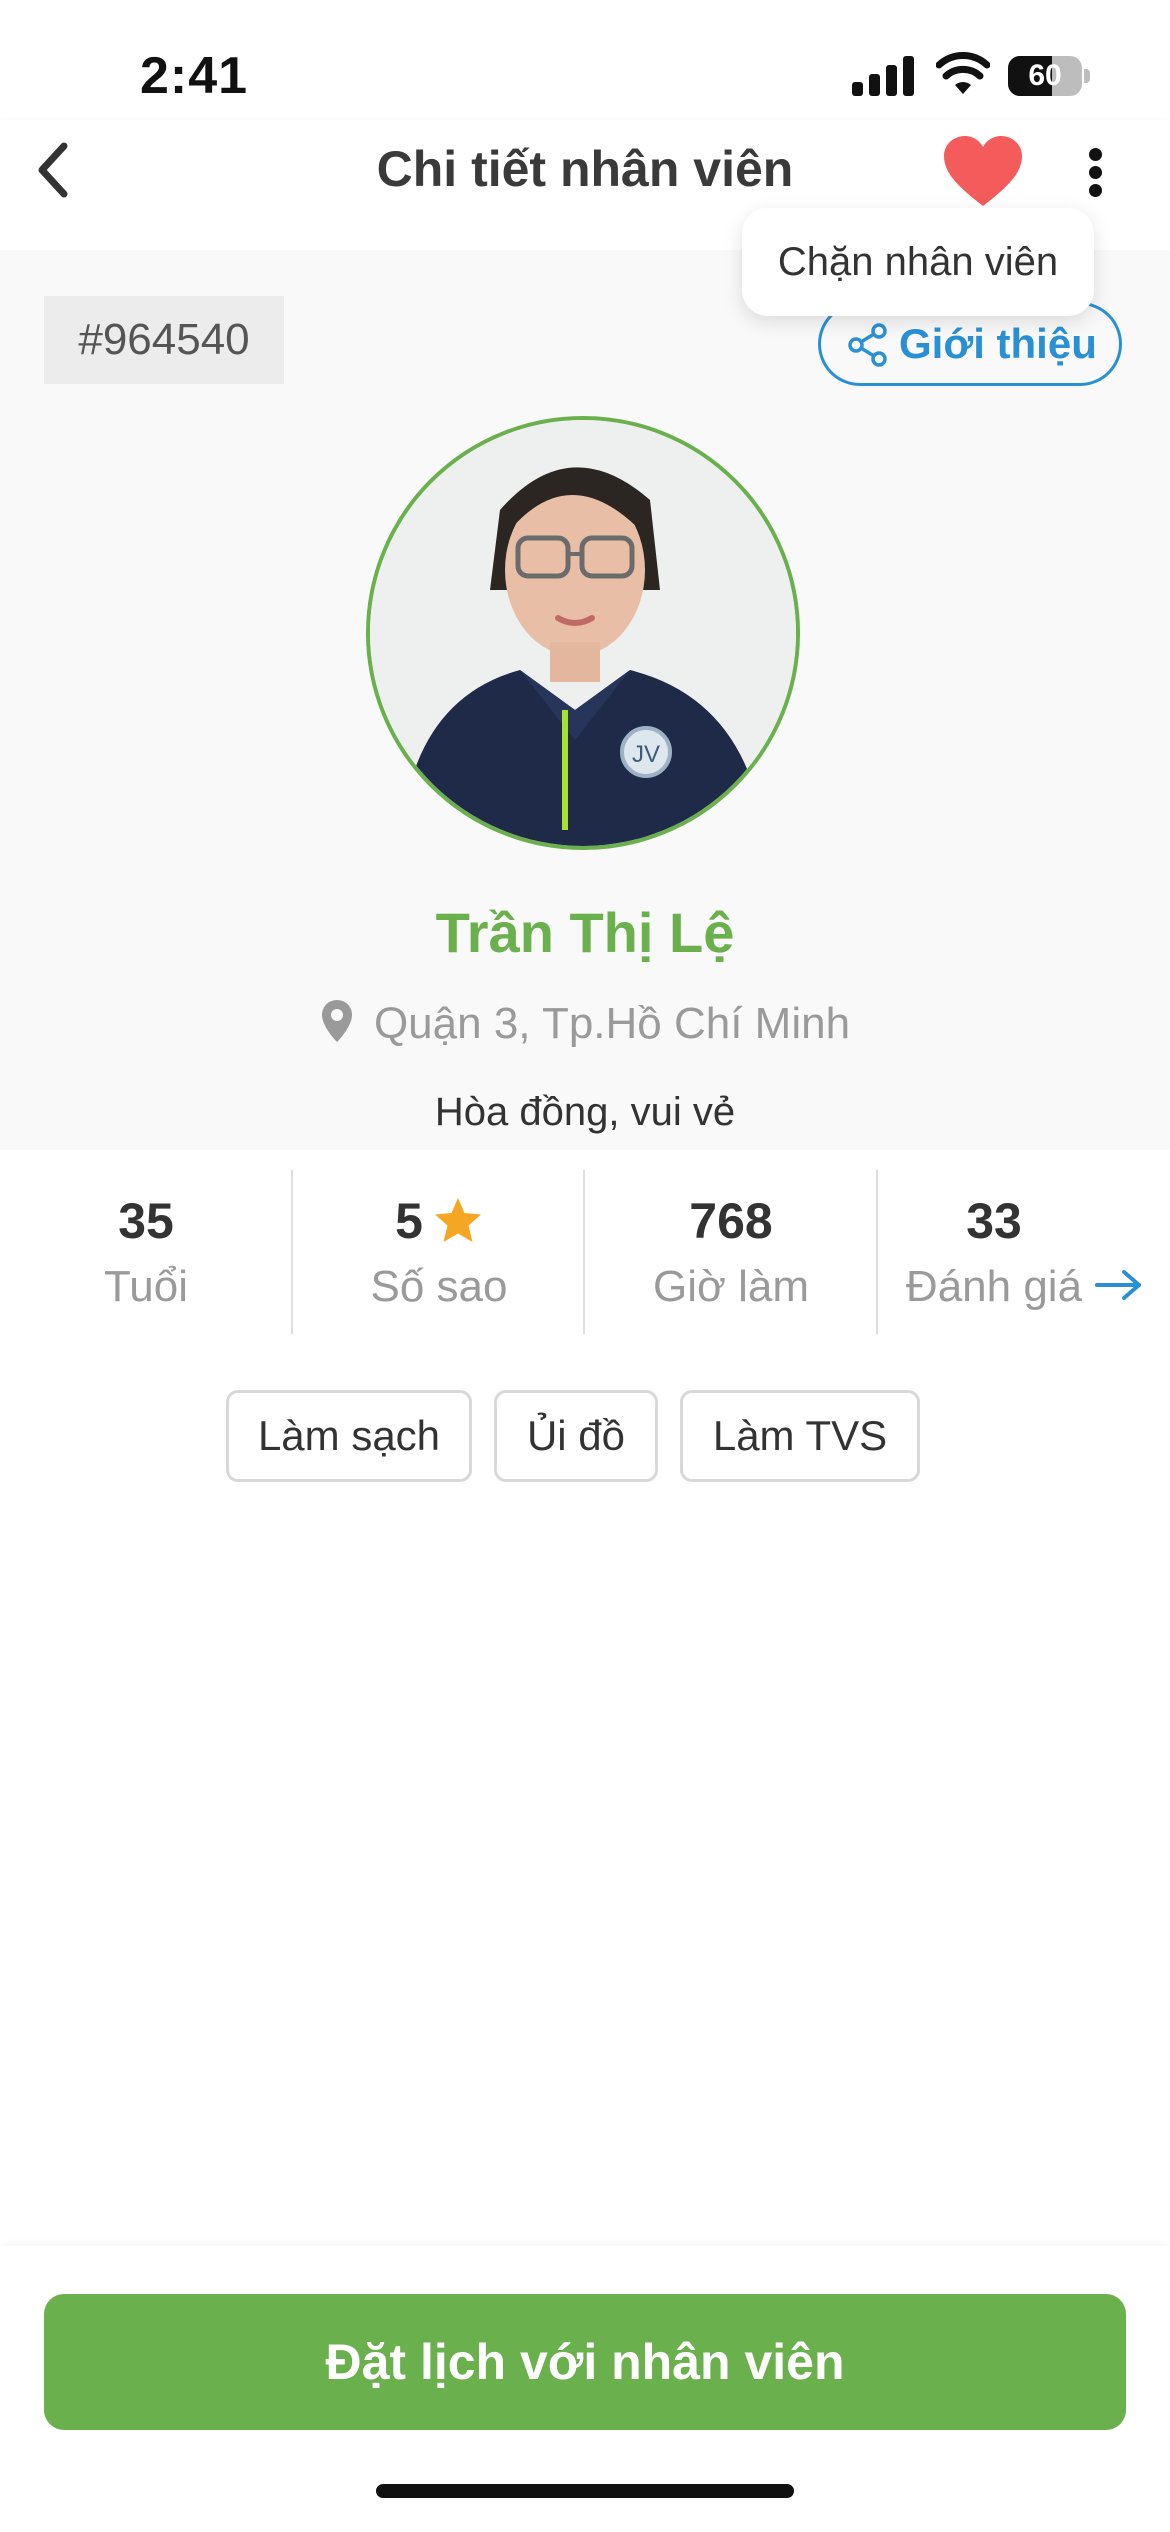 Image resolution: width=1170 pixels, height=2532 pixels. I want to click on more-vertical-icon, so click(1095, 171).